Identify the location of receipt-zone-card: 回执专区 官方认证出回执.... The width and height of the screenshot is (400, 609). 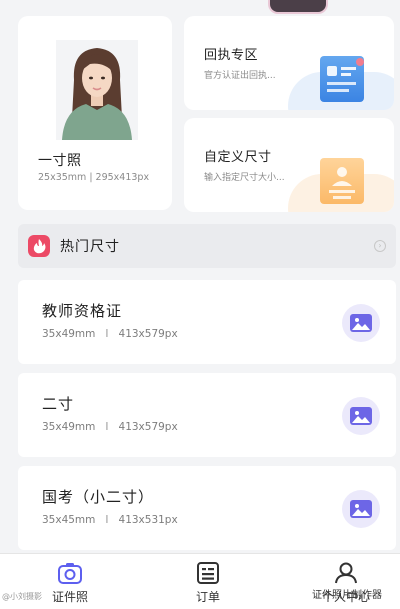
(289, 63).